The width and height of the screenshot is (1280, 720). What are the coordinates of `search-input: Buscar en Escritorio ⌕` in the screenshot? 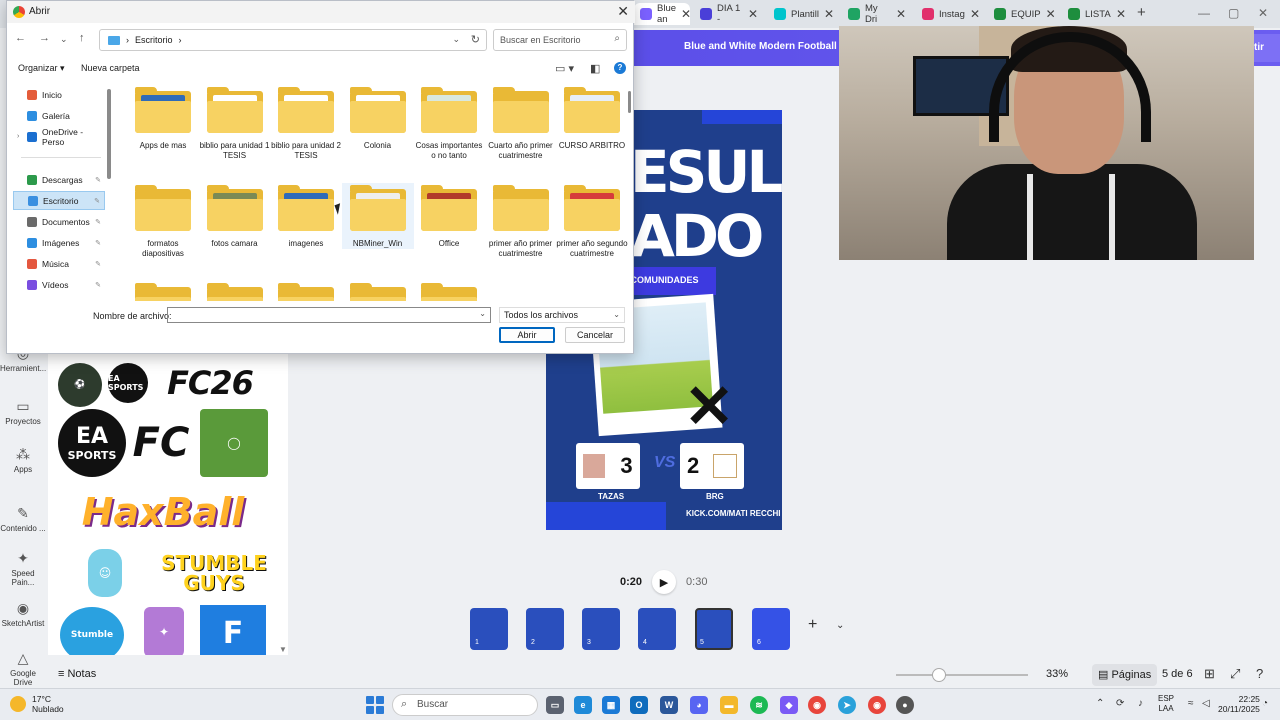 It's located at (560, 40).